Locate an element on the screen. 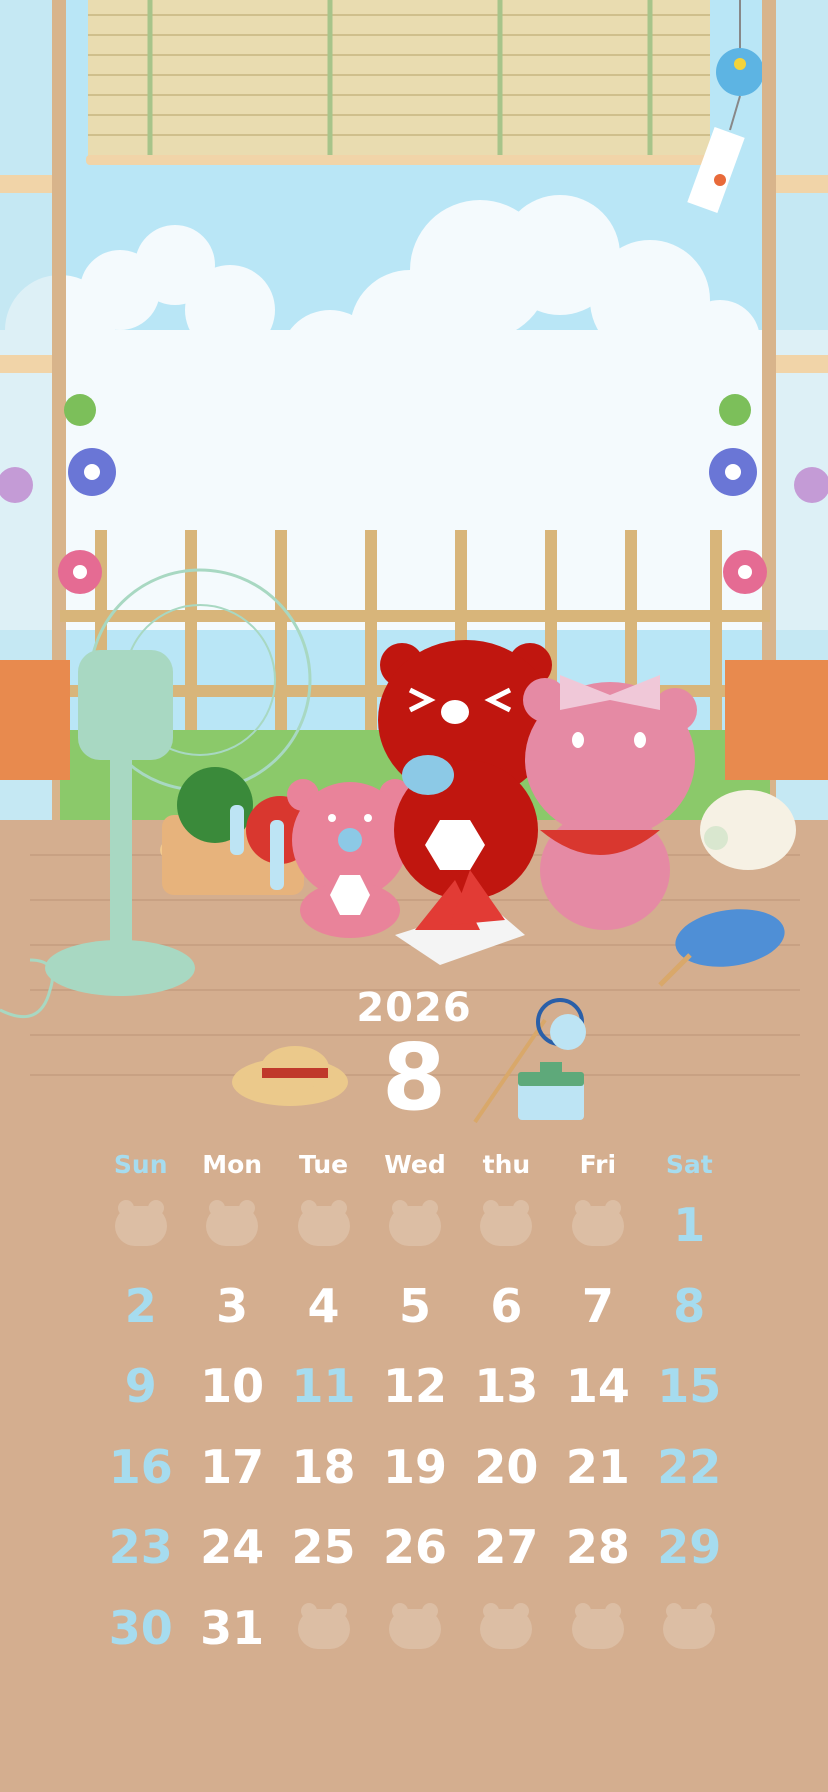 The image size is (828, 1792). calendar-day: 29 is located at coordinates (689, 1547).